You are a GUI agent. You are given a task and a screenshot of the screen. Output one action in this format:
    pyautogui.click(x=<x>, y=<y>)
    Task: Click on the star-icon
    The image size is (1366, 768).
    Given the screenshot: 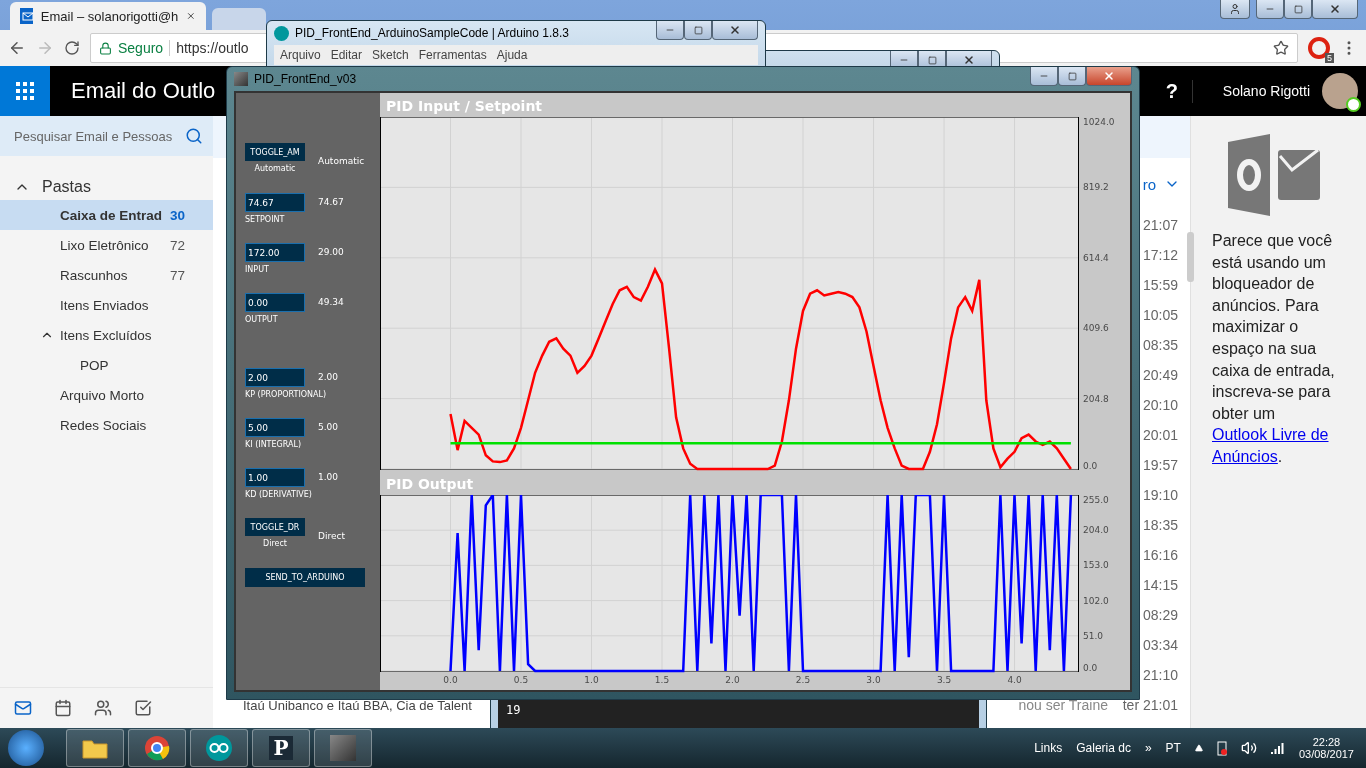 What is the action you would take?
    pyautogui.click(x=1281, y=48)
    